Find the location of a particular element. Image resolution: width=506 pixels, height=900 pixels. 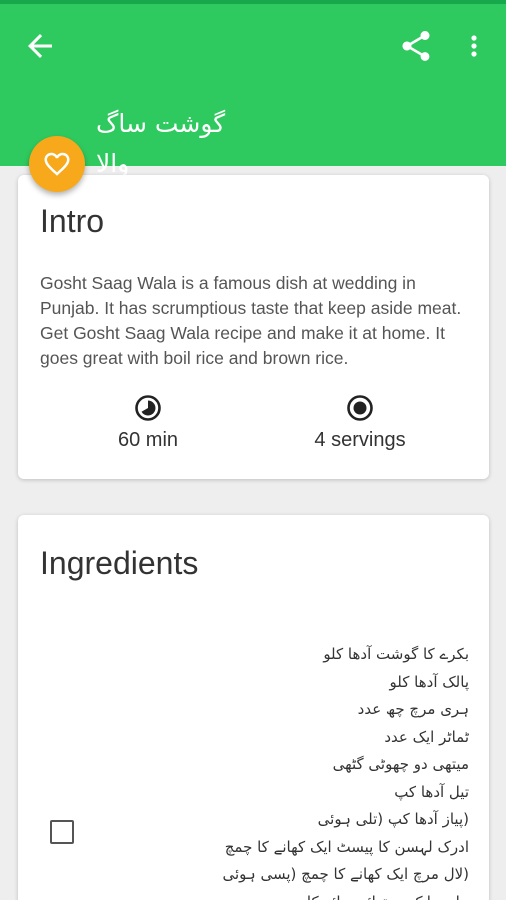

share-button is located at coordinates (416, 46).